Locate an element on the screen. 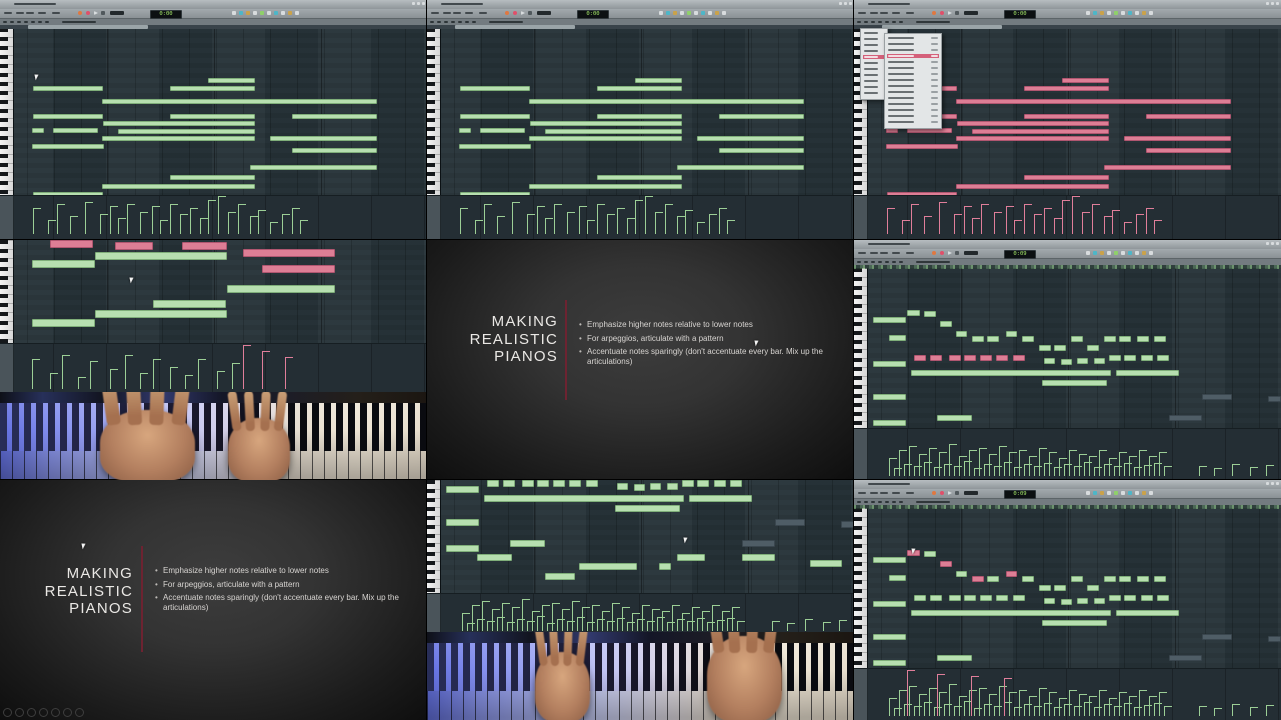  zoom-icon is located at coordinates (43, 712).